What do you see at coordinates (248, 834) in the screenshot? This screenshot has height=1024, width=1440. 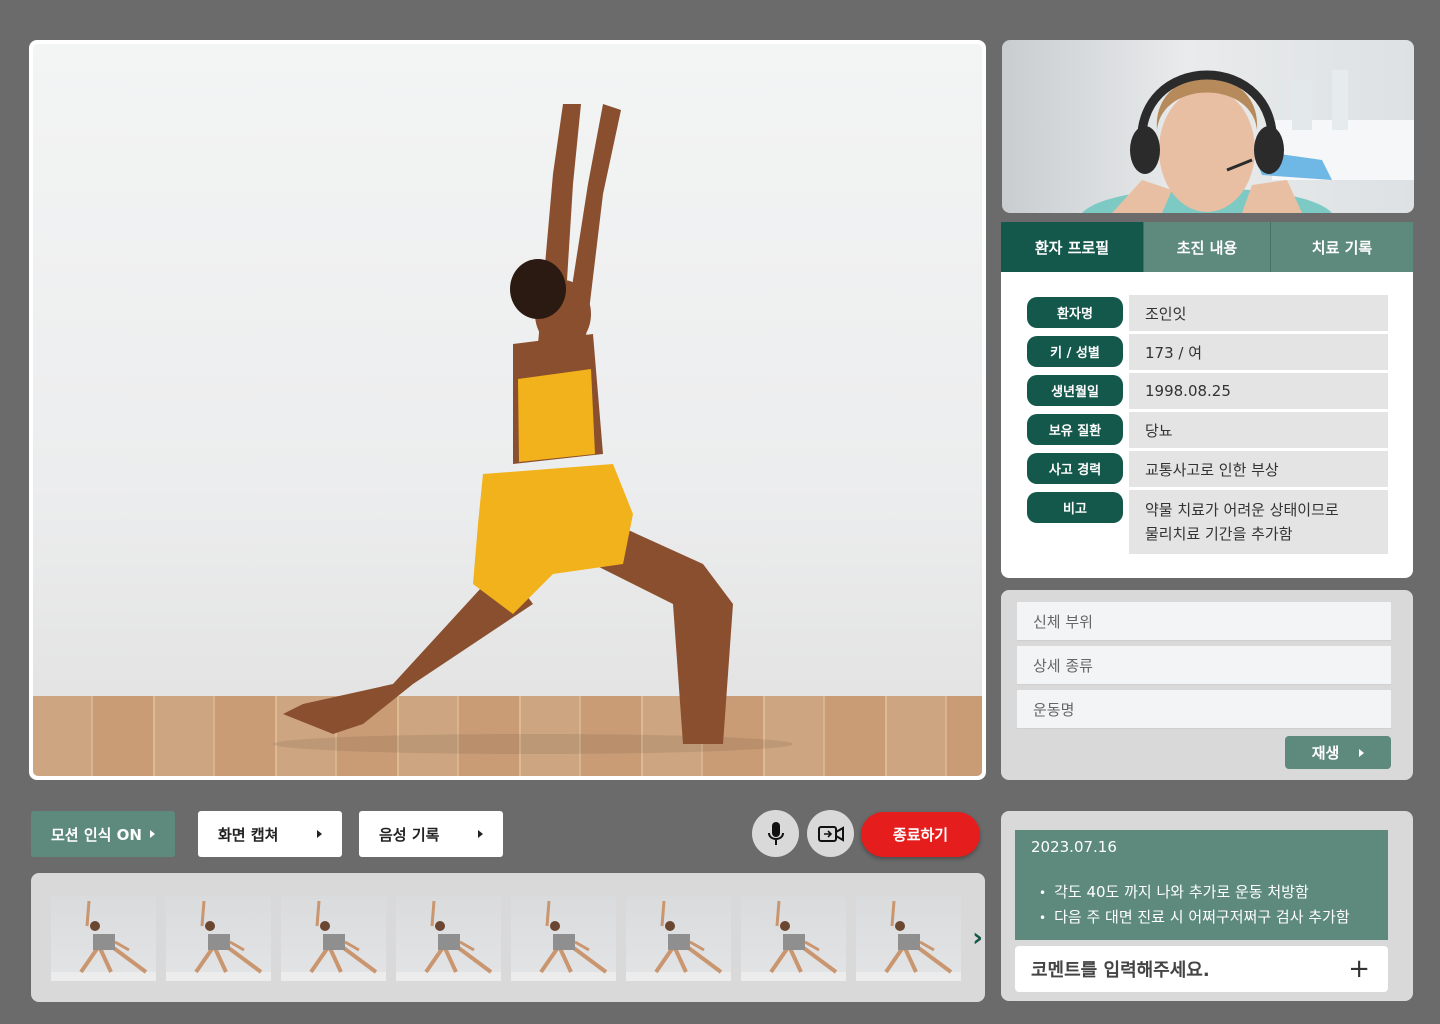 I see `screen-capture-label: 화면 캡쳐` at bounding box center [248, 834].